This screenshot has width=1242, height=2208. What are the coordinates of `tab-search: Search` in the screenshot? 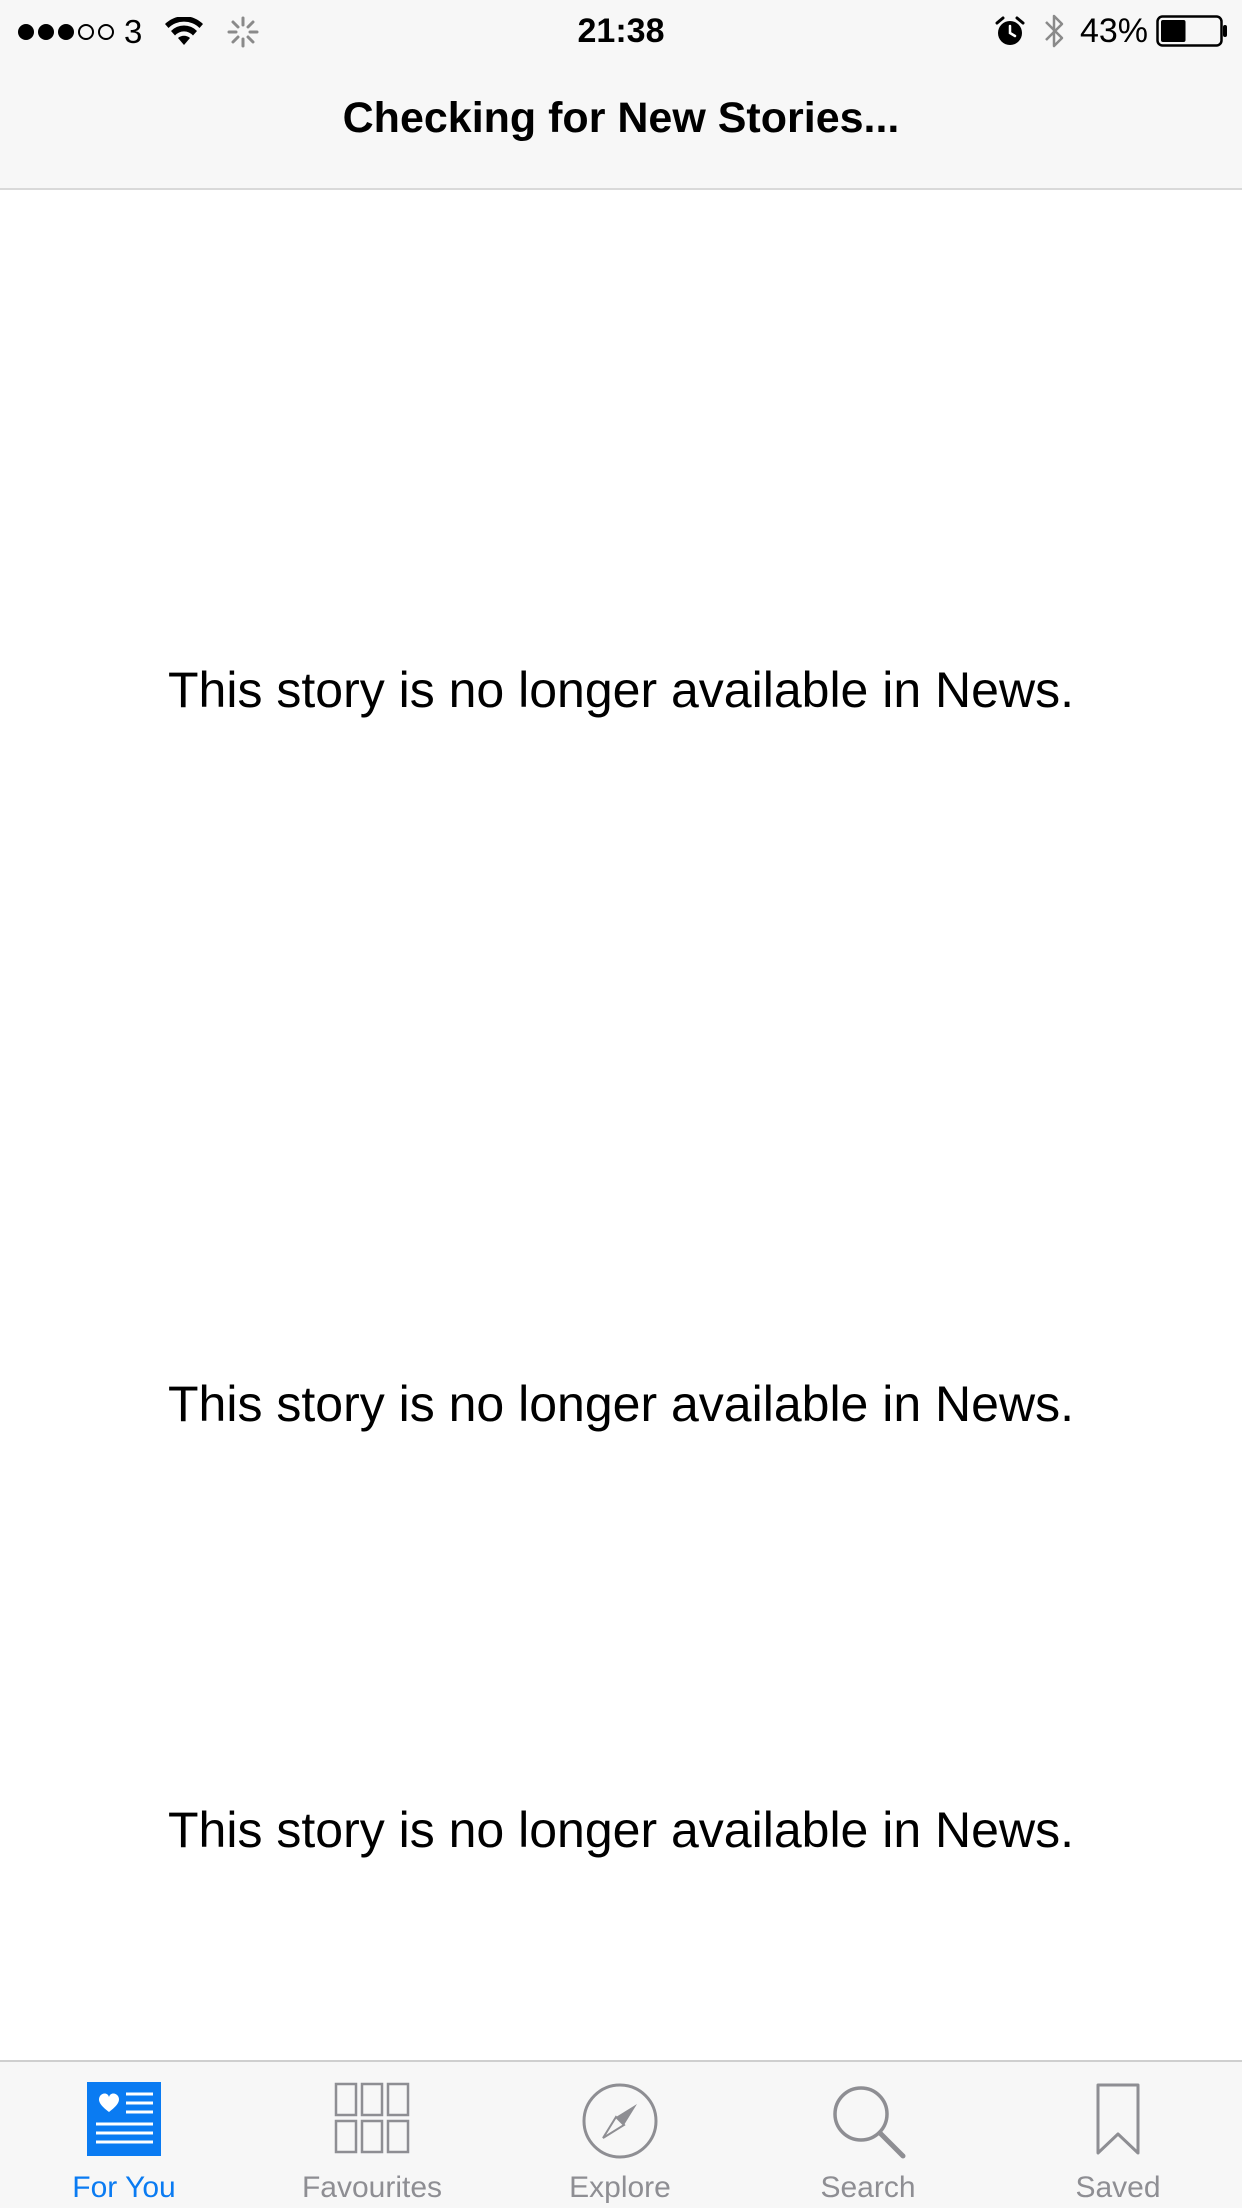 It's located at (868, 2135).